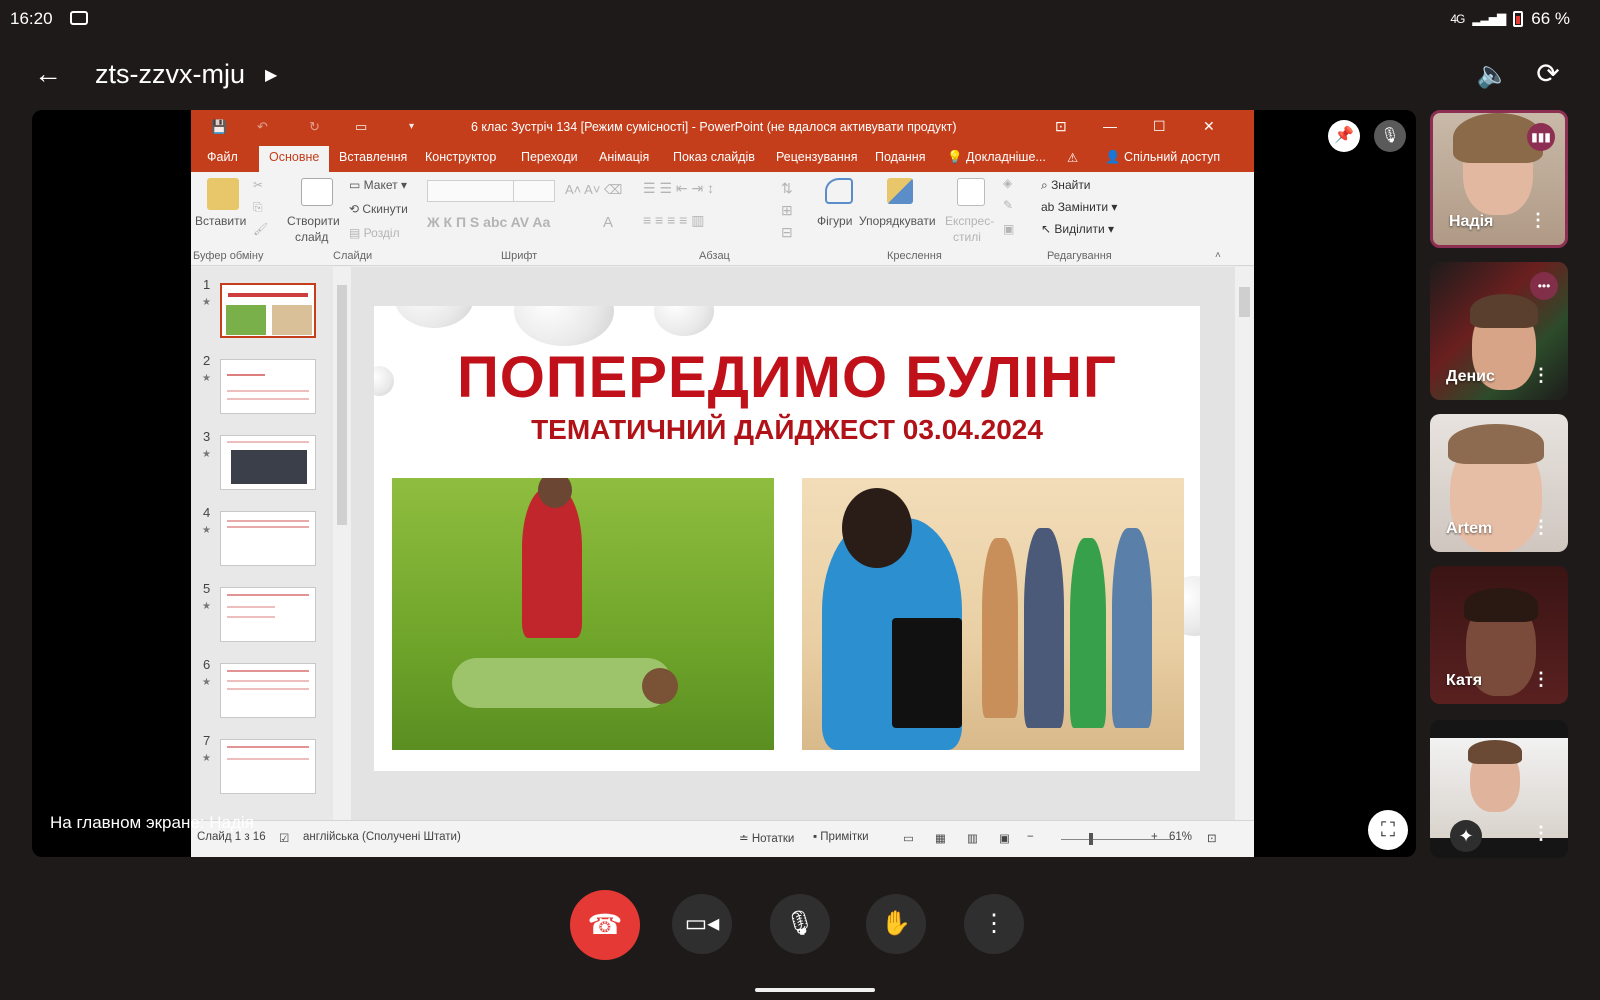  I want to click on list-buttons-icon: ☰ ☰ ⇤ ⇥ ↕, so click(678, 188).